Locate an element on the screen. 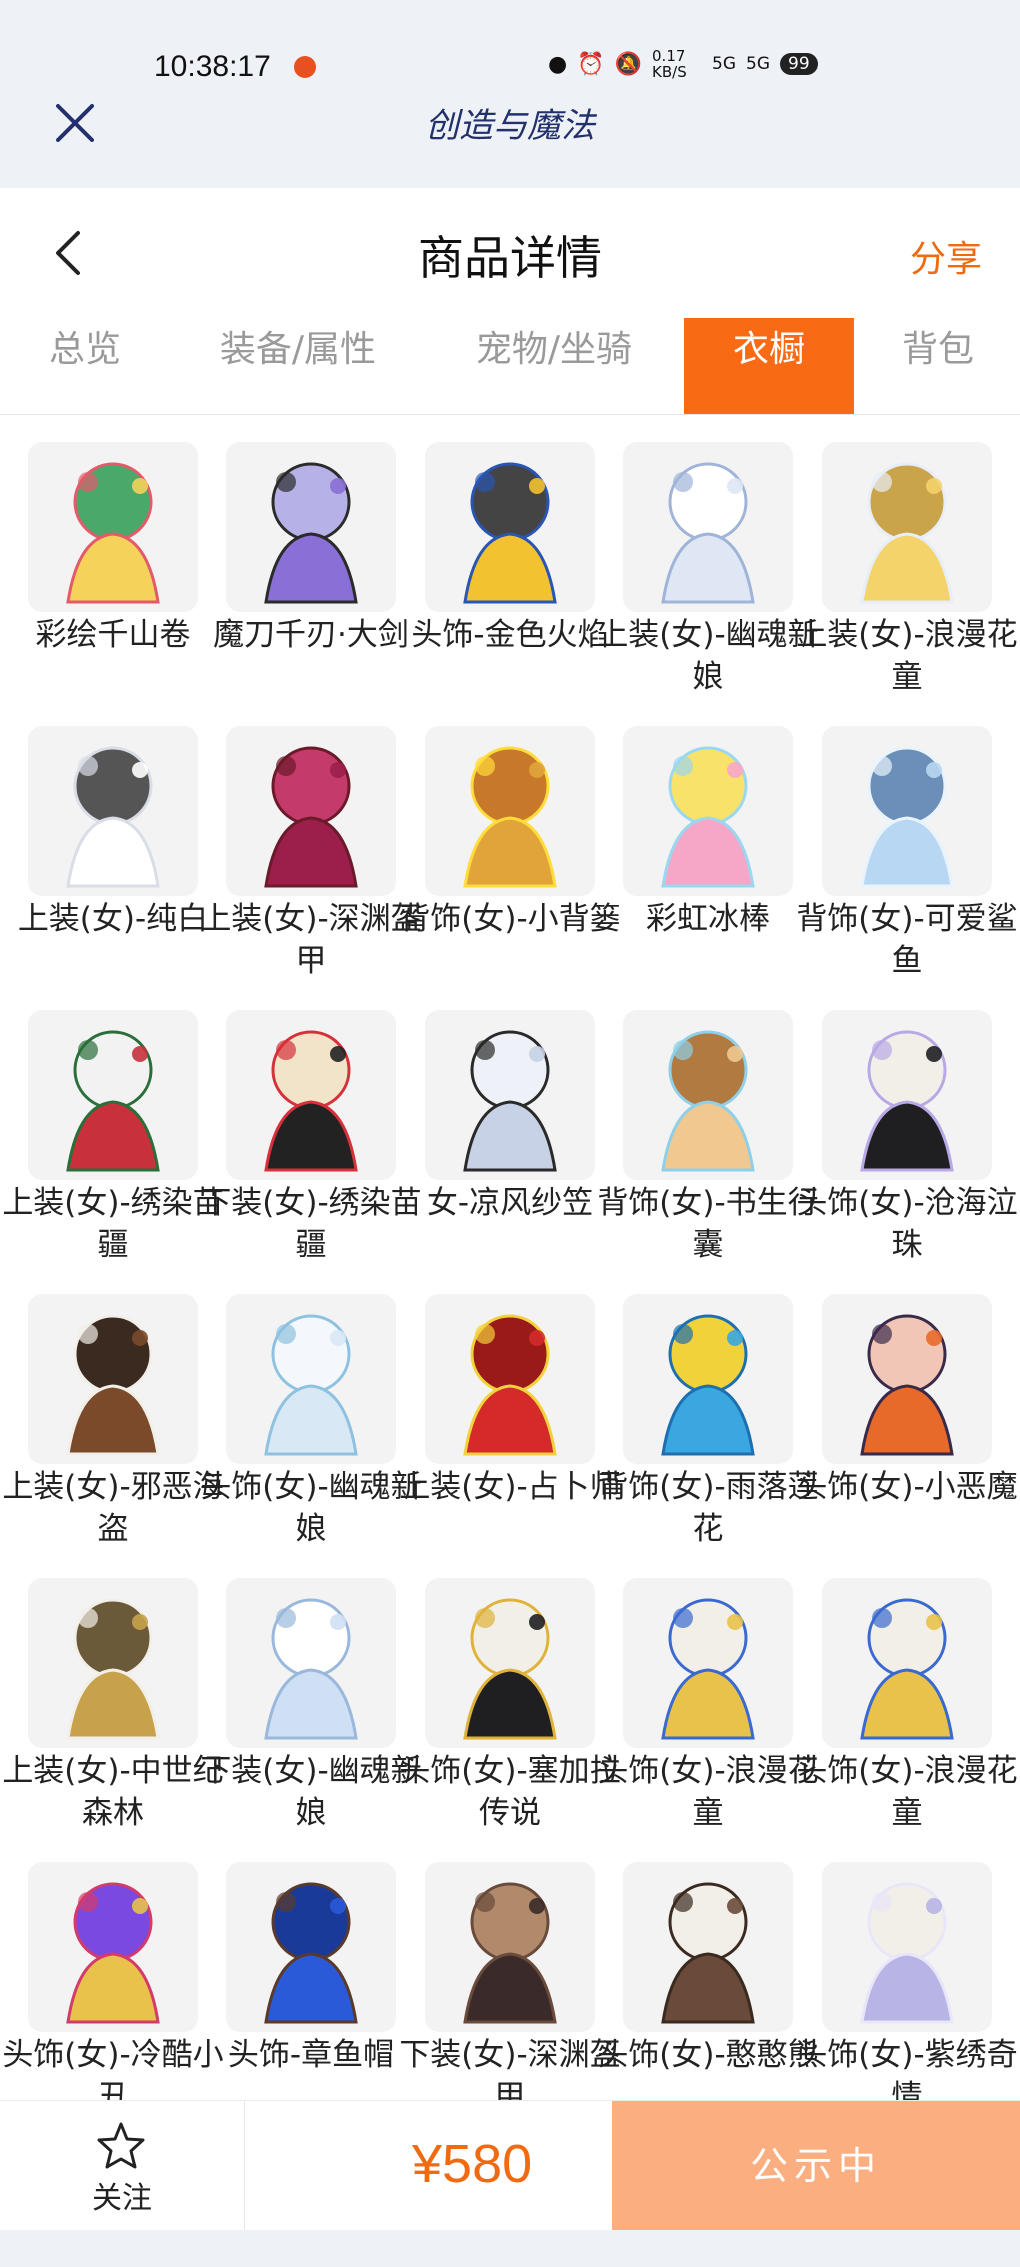 The width and height of the screenshot is (1020, 2267). romantic-flower-dress-icon is located at coordinates (907, 527).